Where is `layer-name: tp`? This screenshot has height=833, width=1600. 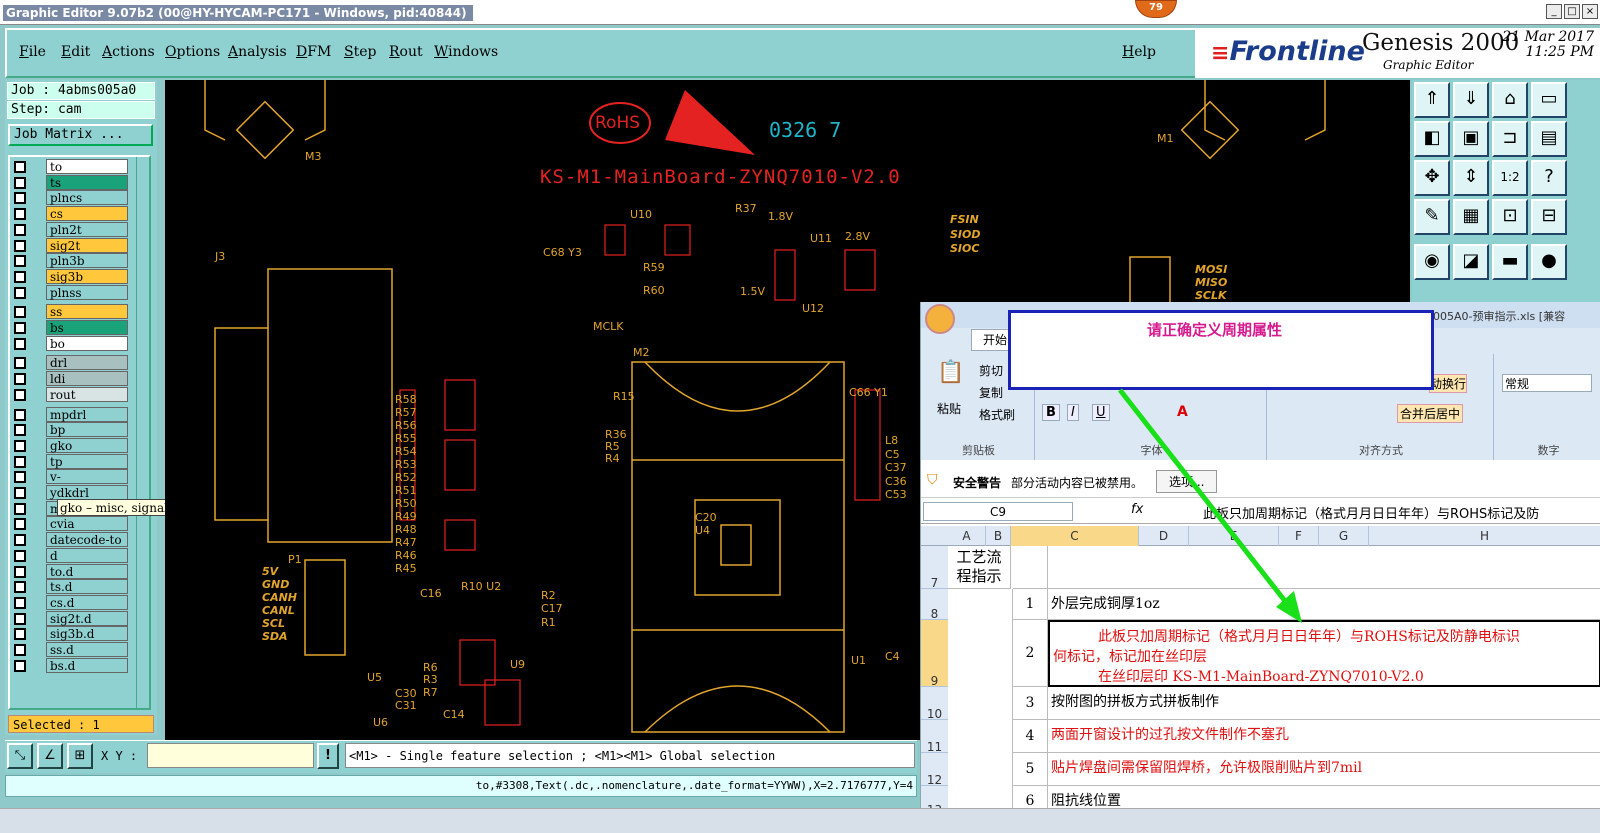
layer-name: tp is located at coordinates (87, 461).